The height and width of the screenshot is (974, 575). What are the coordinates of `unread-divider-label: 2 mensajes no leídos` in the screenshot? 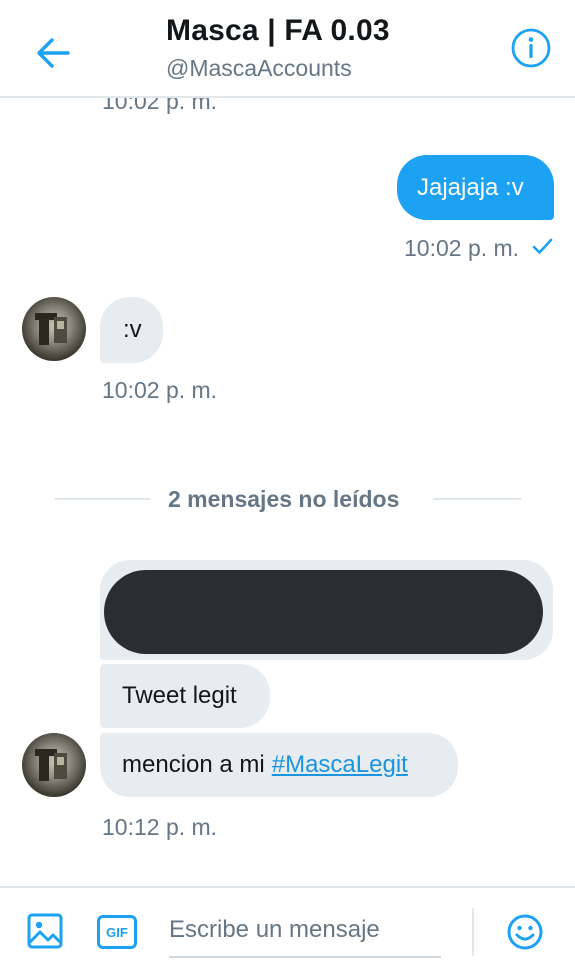 It's located at (284, 499).